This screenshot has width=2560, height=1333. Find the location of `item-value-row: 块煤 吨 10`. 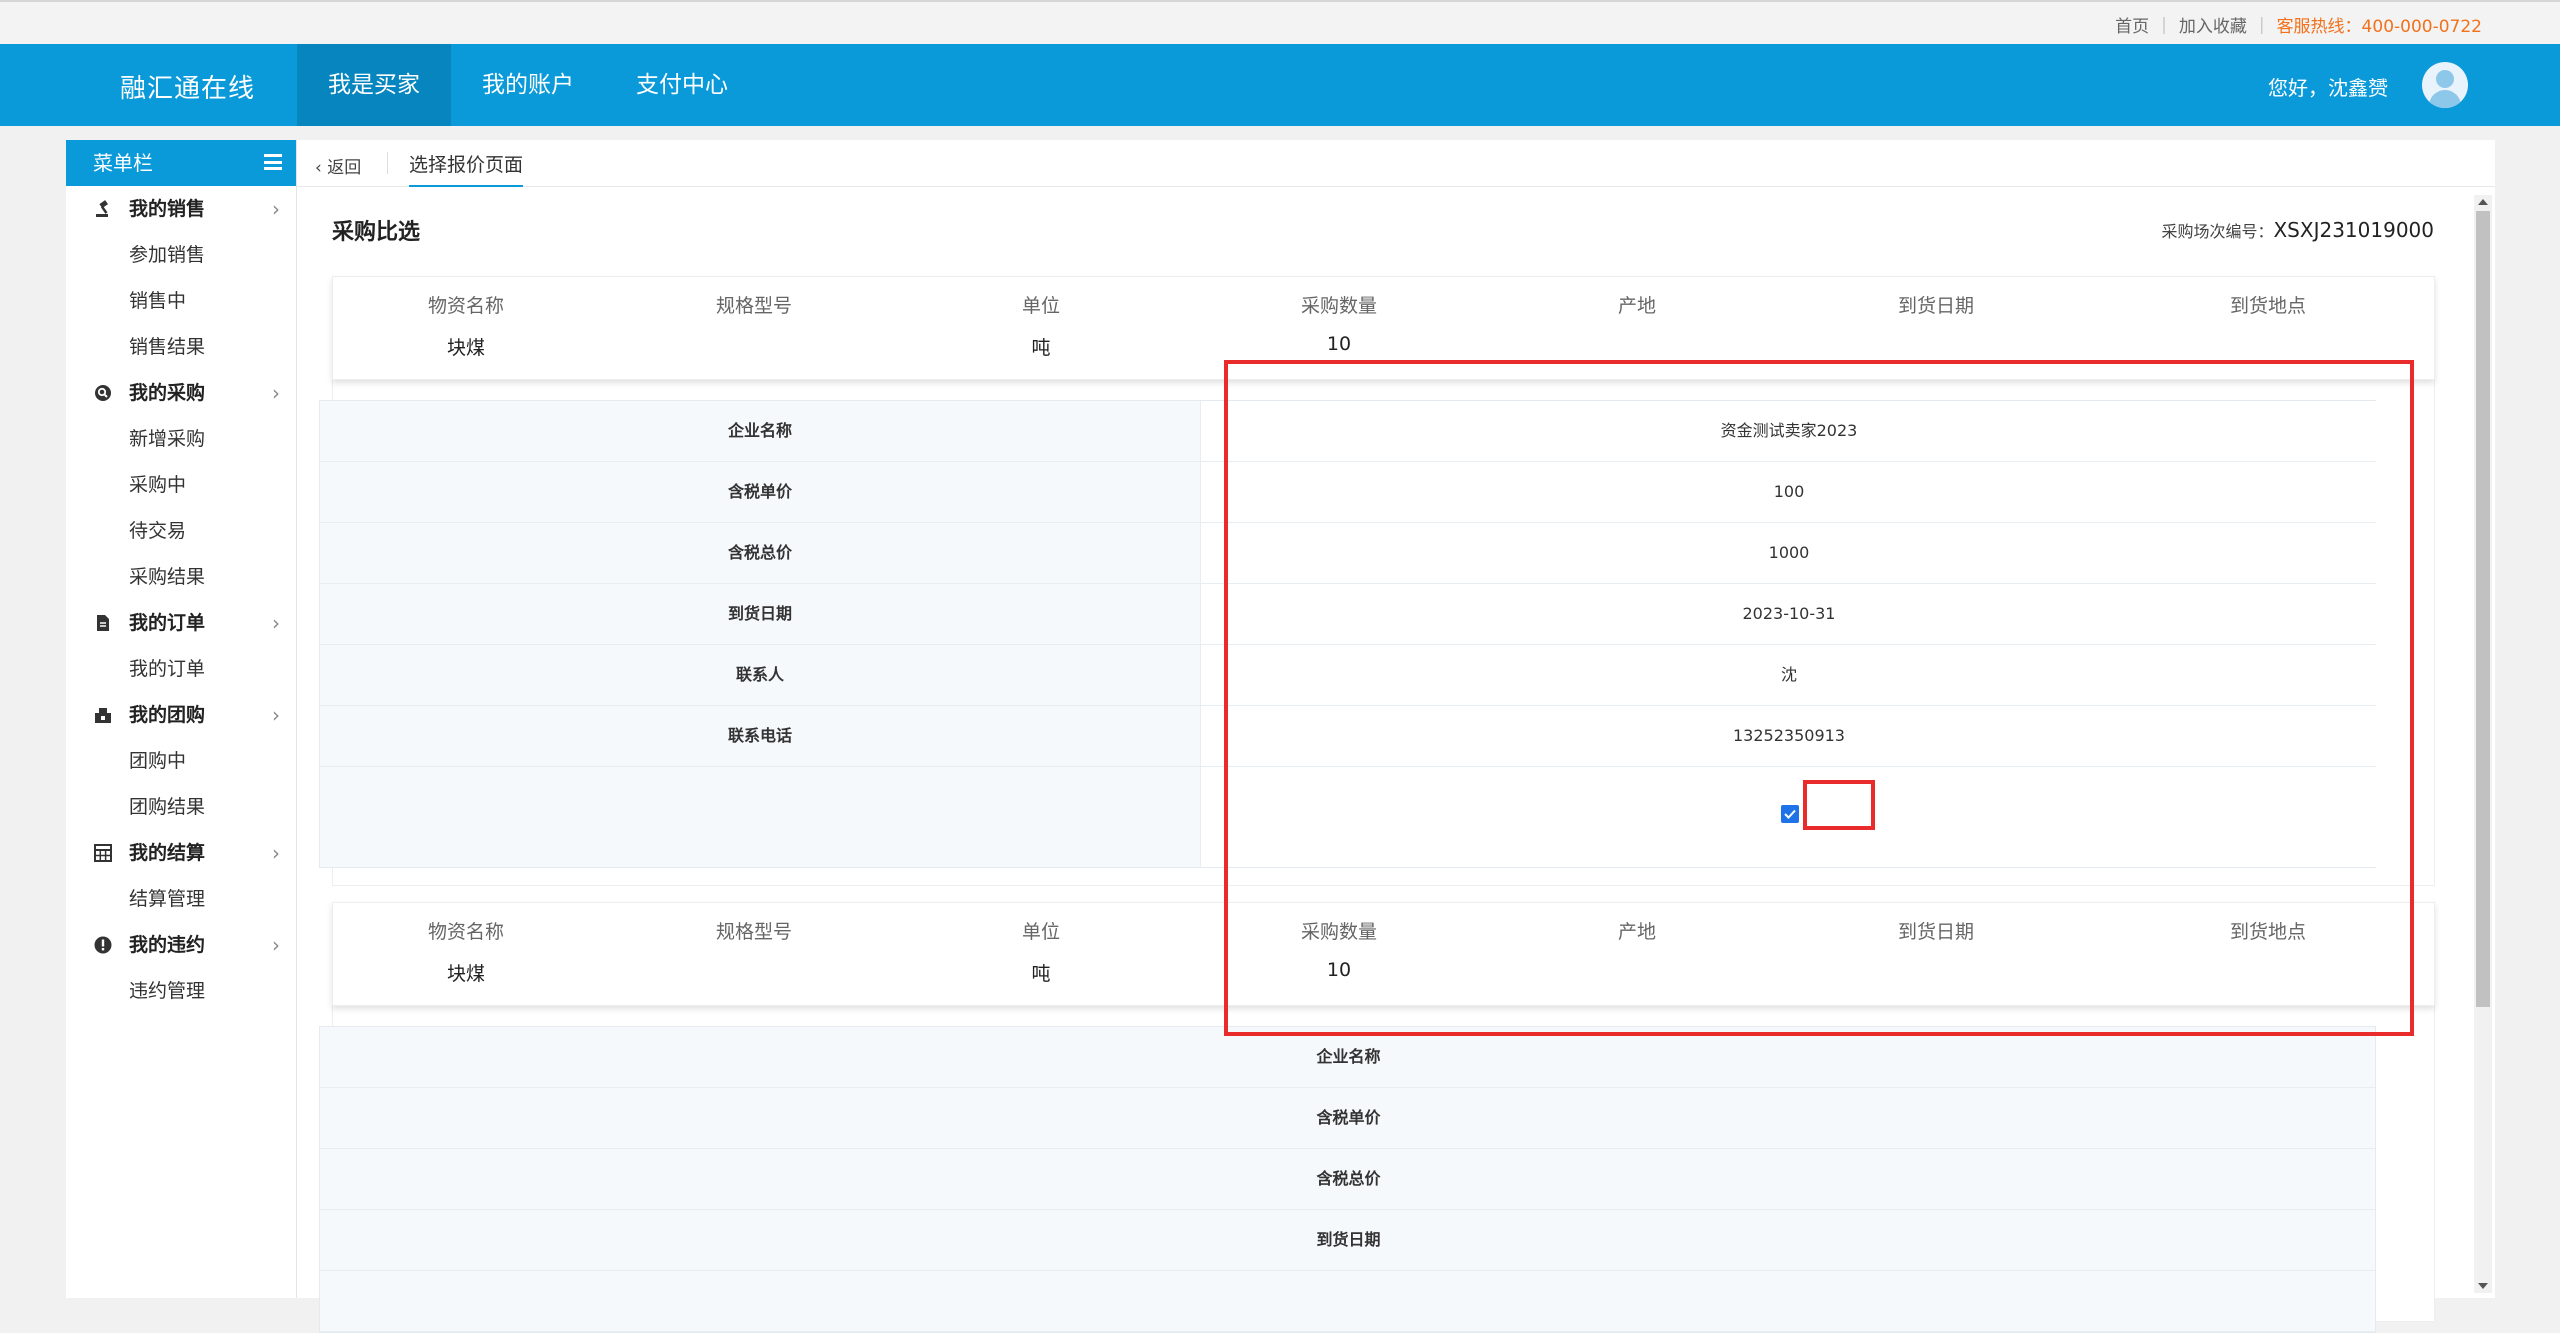

item-value-row: 块煤 吨 10 is located at coordinates (1383, 346).